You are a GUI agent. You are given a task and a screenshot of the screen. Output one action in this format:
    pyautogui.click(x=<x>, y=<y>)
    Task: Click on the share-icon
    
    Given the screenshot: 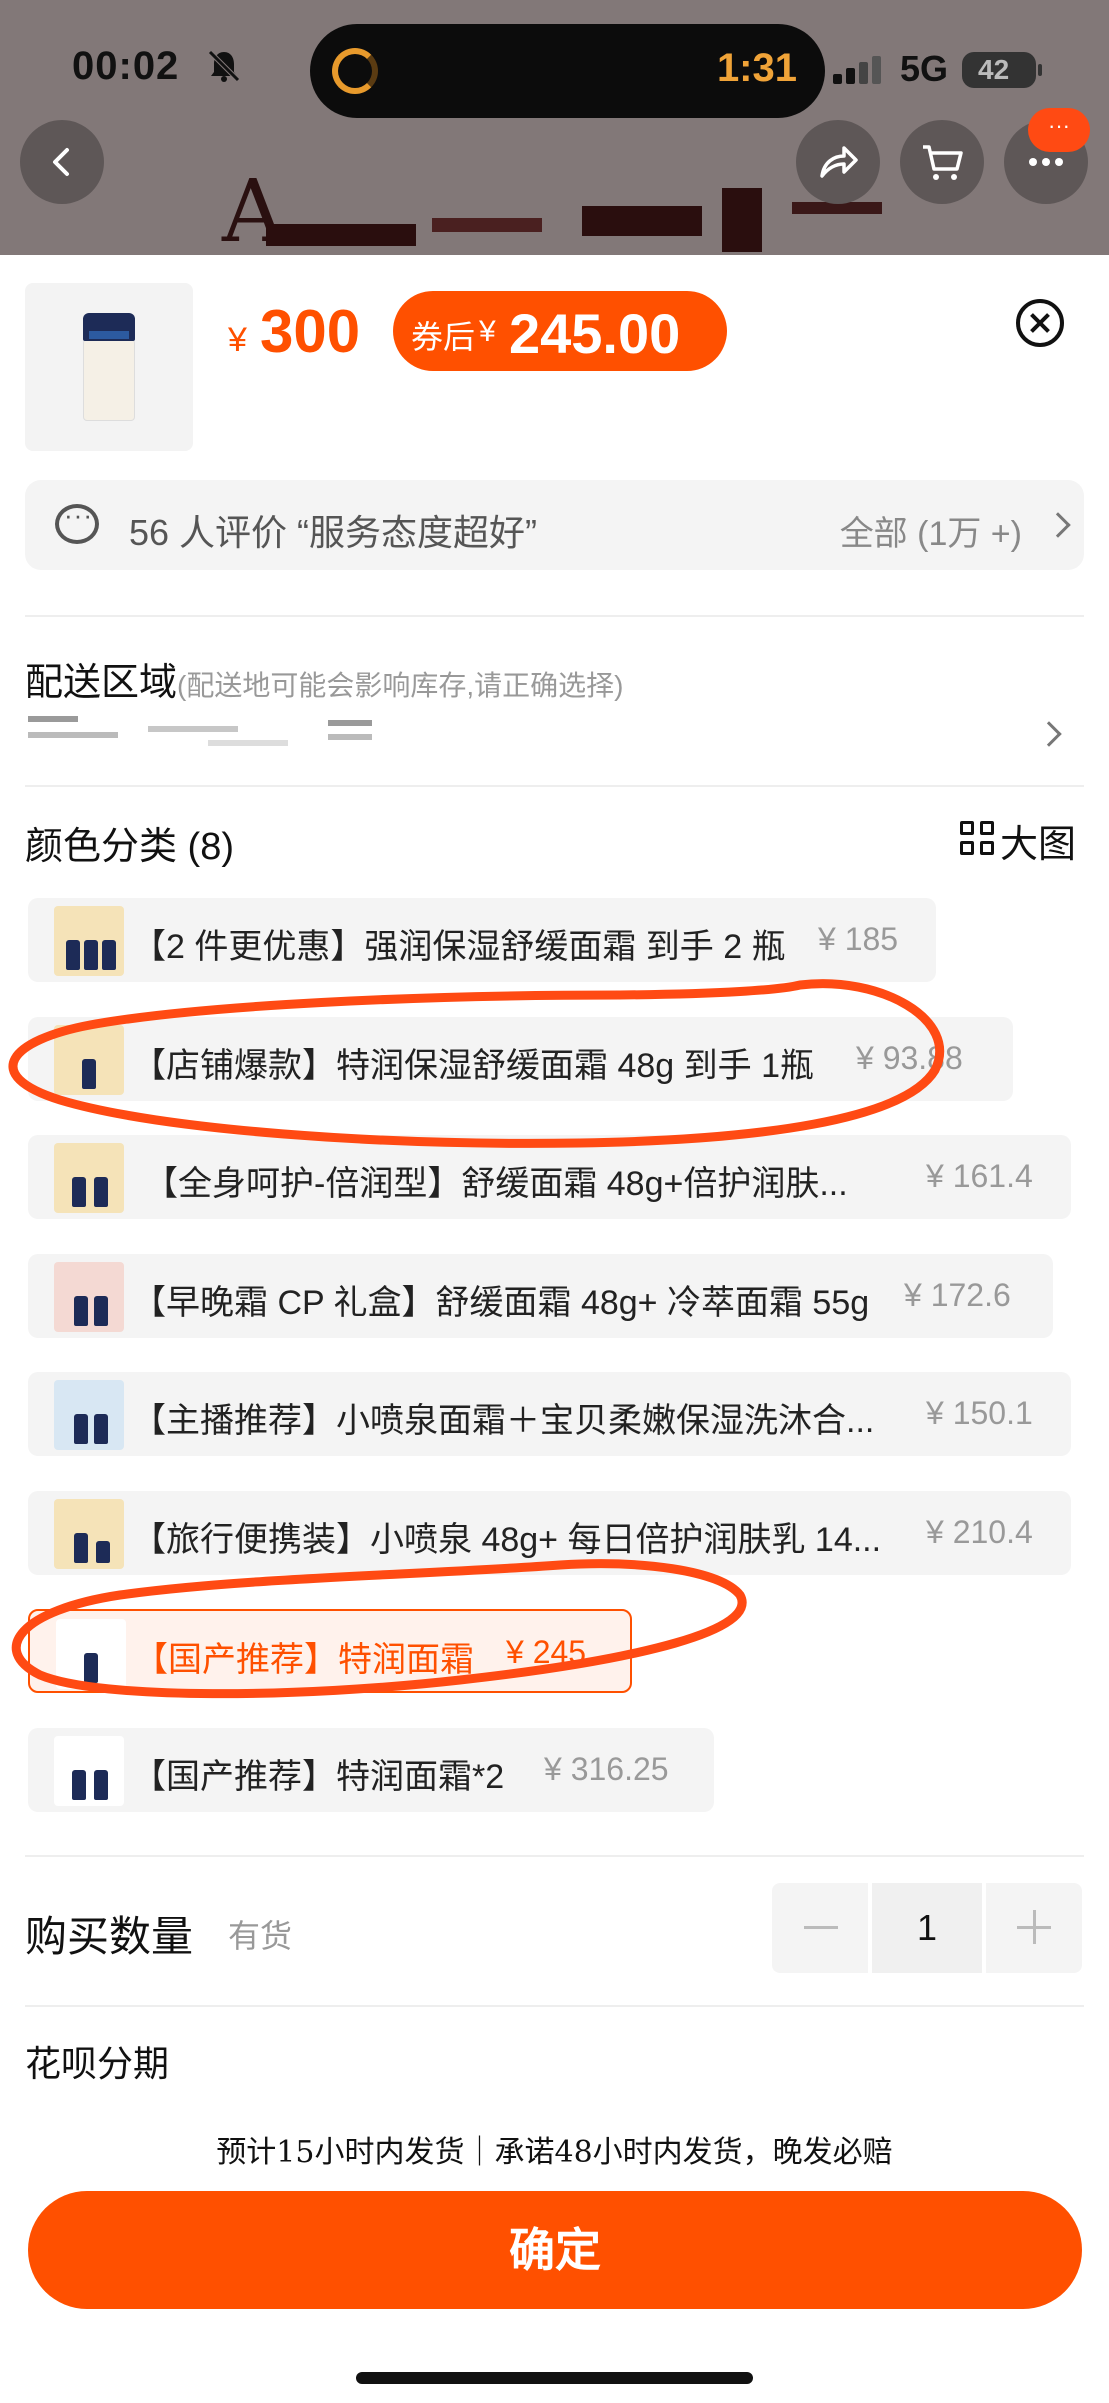 What is the action you would take?
    pyautogui.click(x=839, y=162)
    